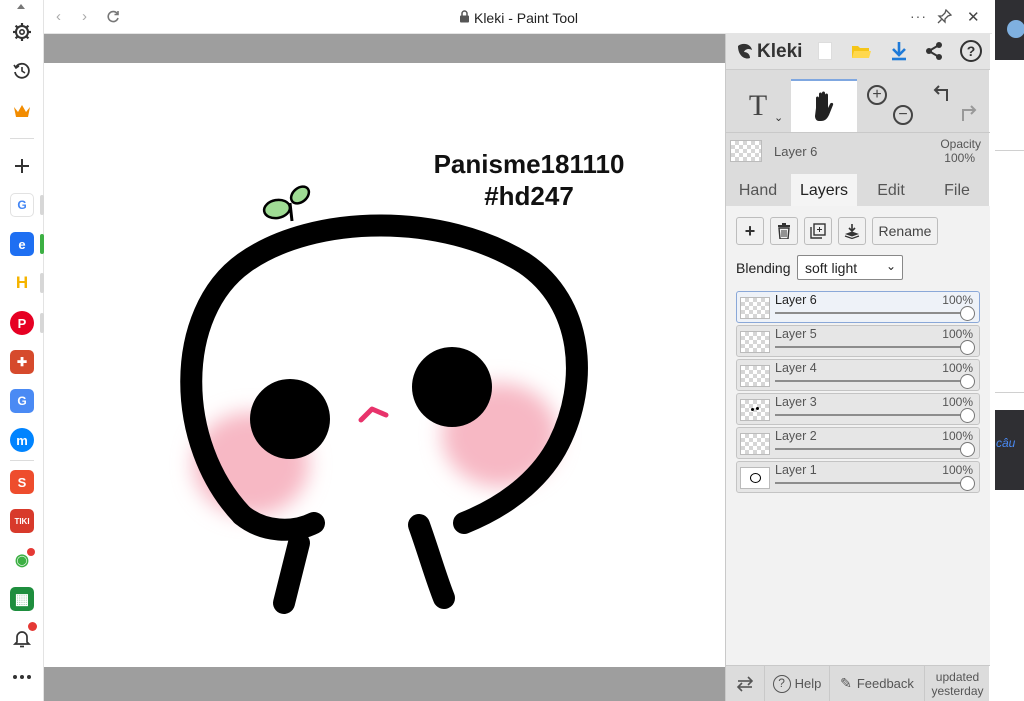  Describe the element at coordinates (808, 683) in the screenshot. I see `help-label: Help` at that location.